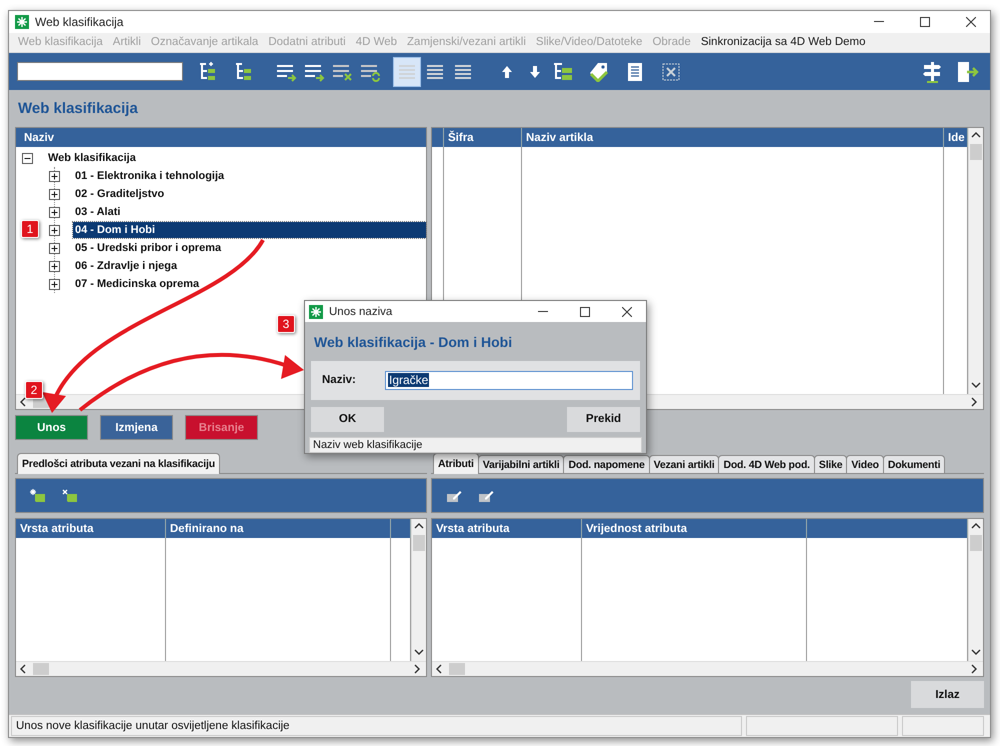 The height and width of the screenshot is (746, 1000). Describe the element at coordinates (606, 464) in the screenshot. I see `tab: Dod. napomene` at that location.